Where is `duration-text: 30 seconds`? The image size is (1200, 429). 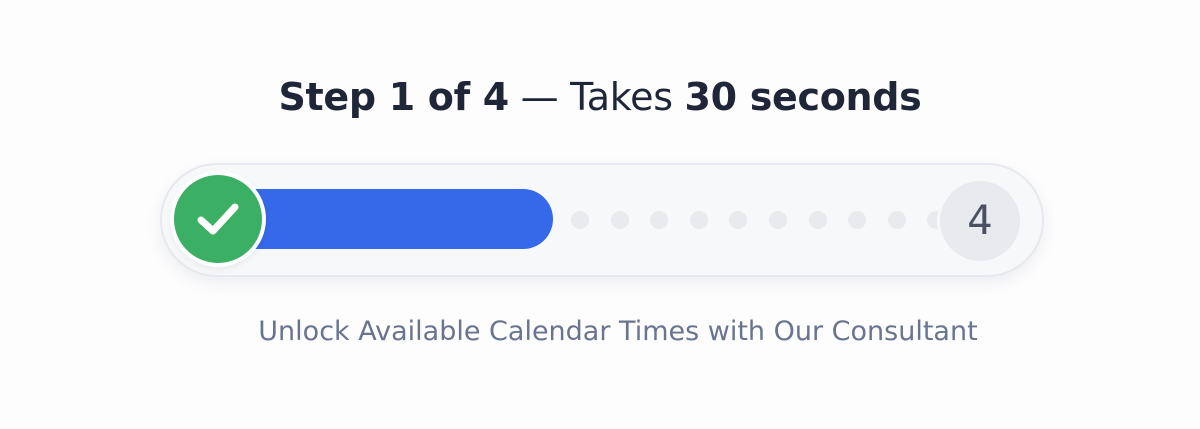
duration-text: 30 seconds is located at coordinates (803, 97).